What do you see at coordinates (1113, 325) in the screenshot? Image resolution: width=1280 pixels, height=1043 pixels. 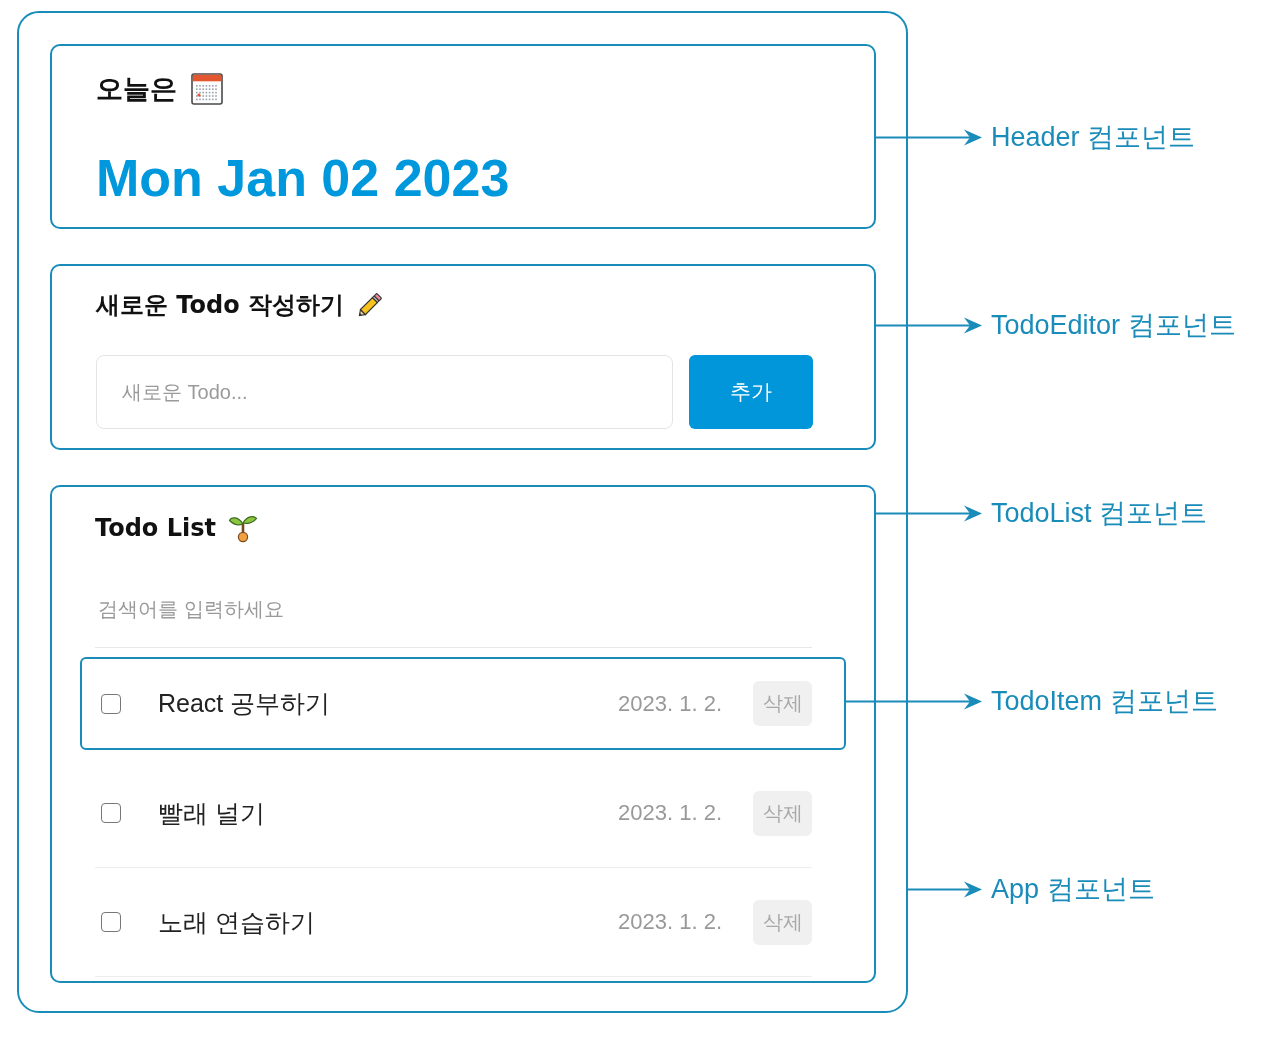 I see `annotation-label: TodoEditor 컴포넌트` at bounding box center [1113, 325].